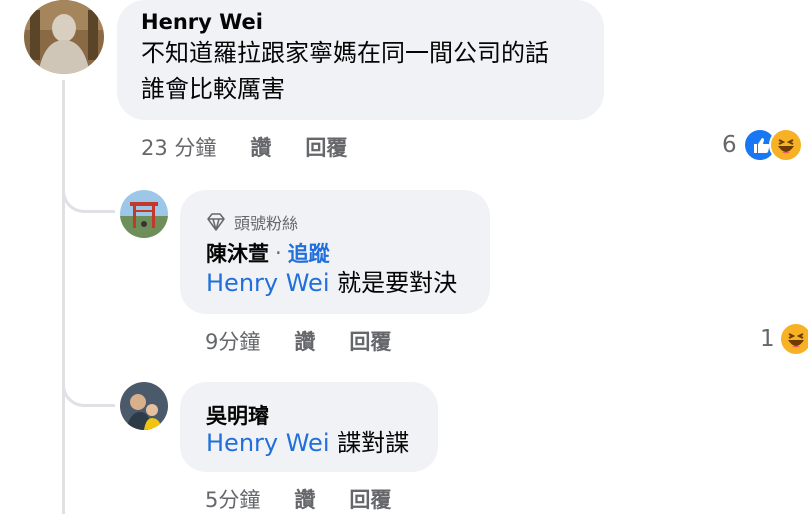 The image size is (808, 514). I want to click on reply-timestamp: 5分鐘, so click(232, 499).